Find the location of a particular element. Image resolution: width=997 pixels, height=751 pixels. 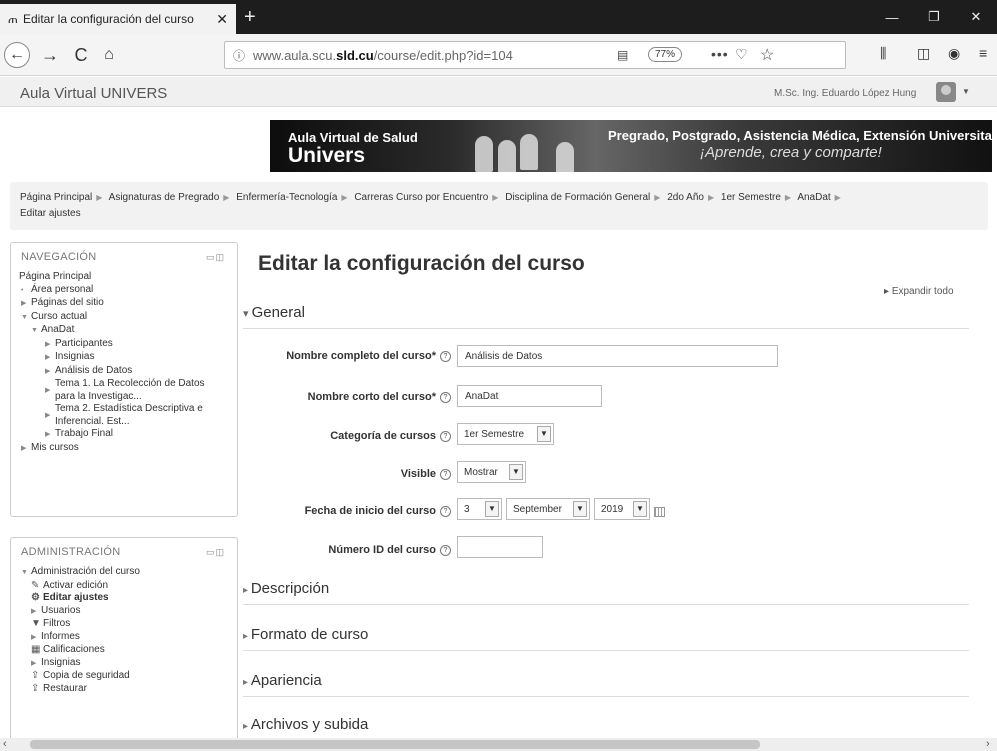

admin-item: ⇪ Copia de seguridad is located at coordinates (124, 676).